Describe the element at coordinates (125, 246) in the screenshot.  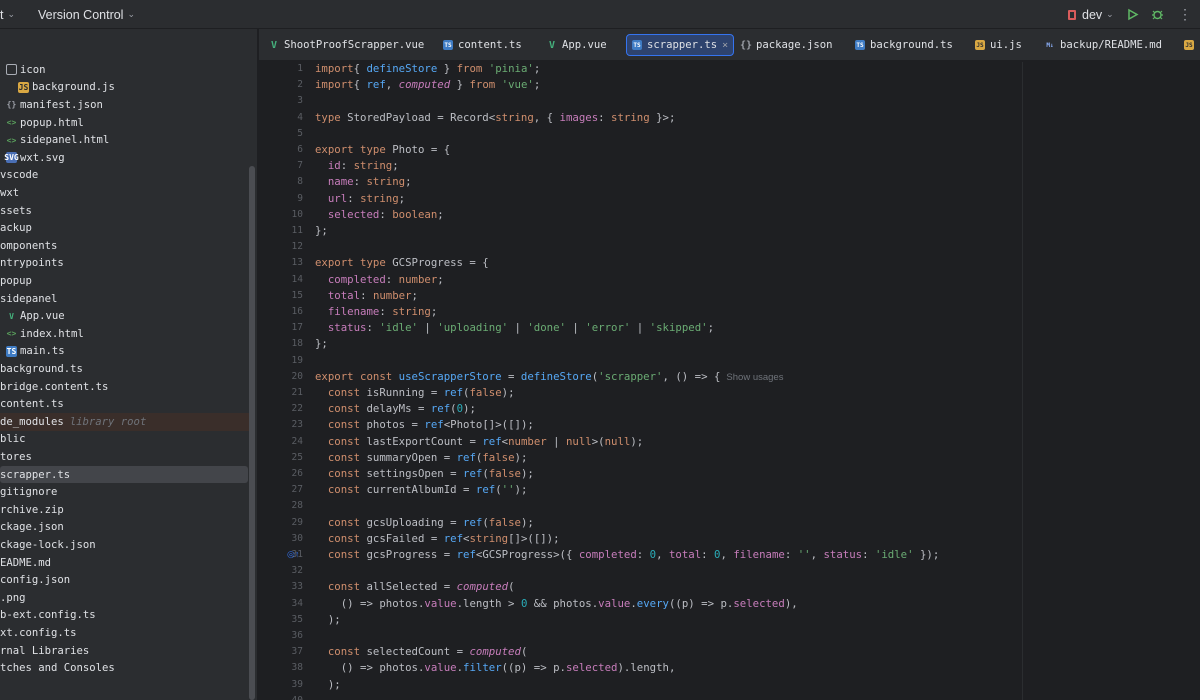
I see `tree-item: omponents` at that location.